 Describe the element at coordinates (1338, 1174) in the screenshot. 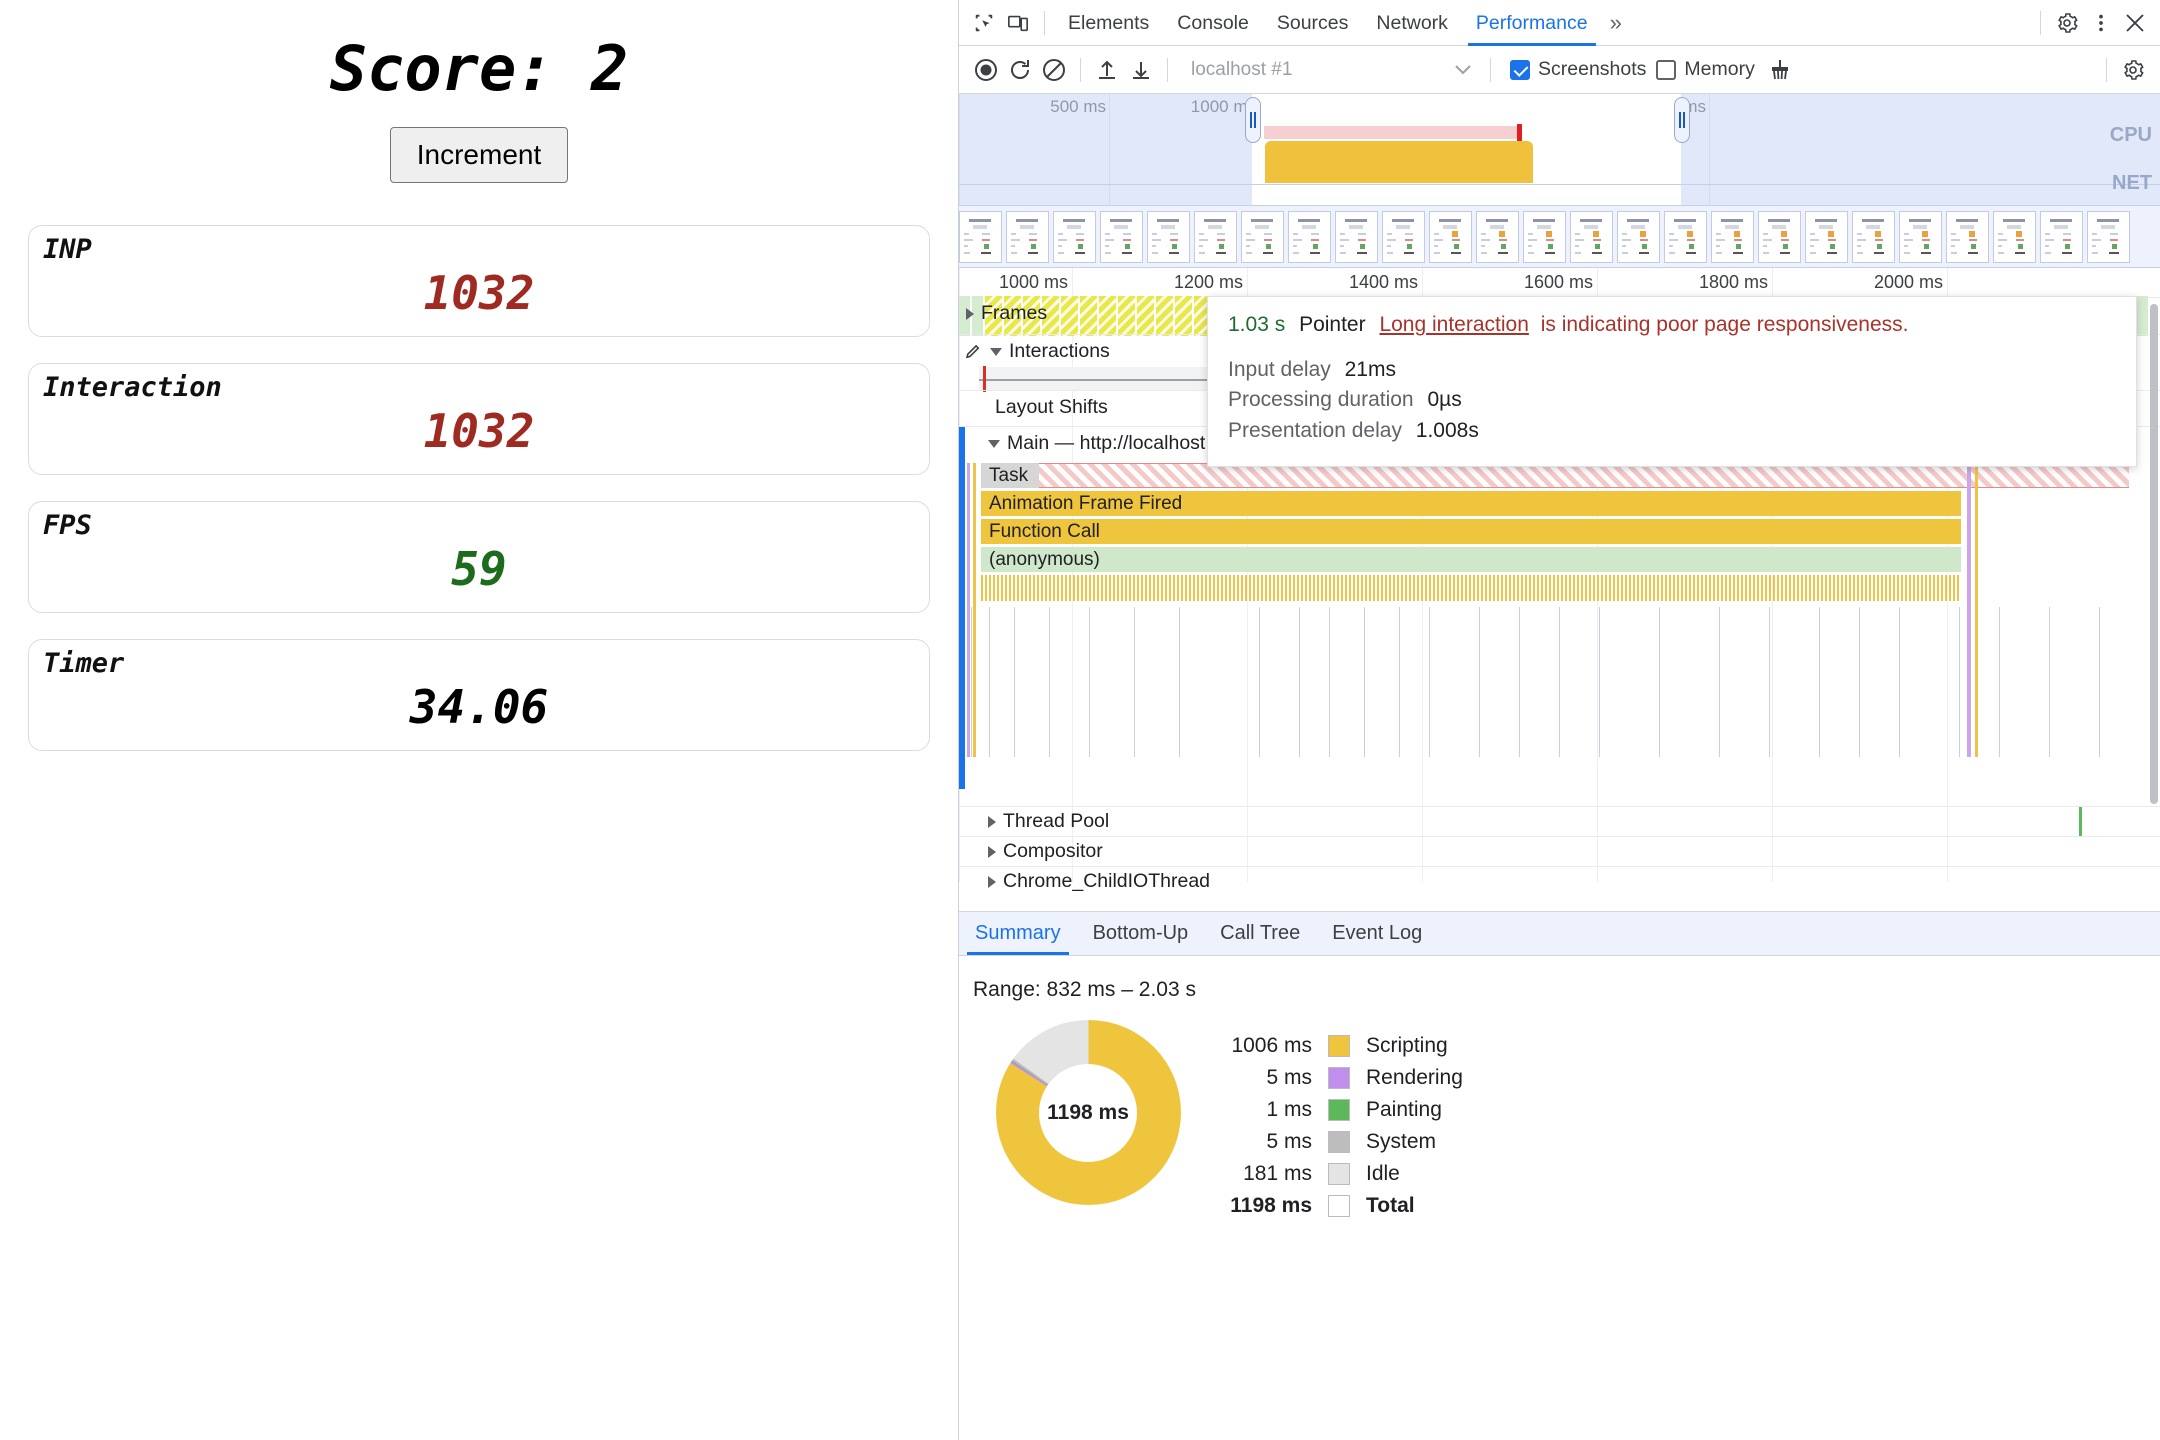

I see `legend-row-idle: 181 ms Idle` at that location.